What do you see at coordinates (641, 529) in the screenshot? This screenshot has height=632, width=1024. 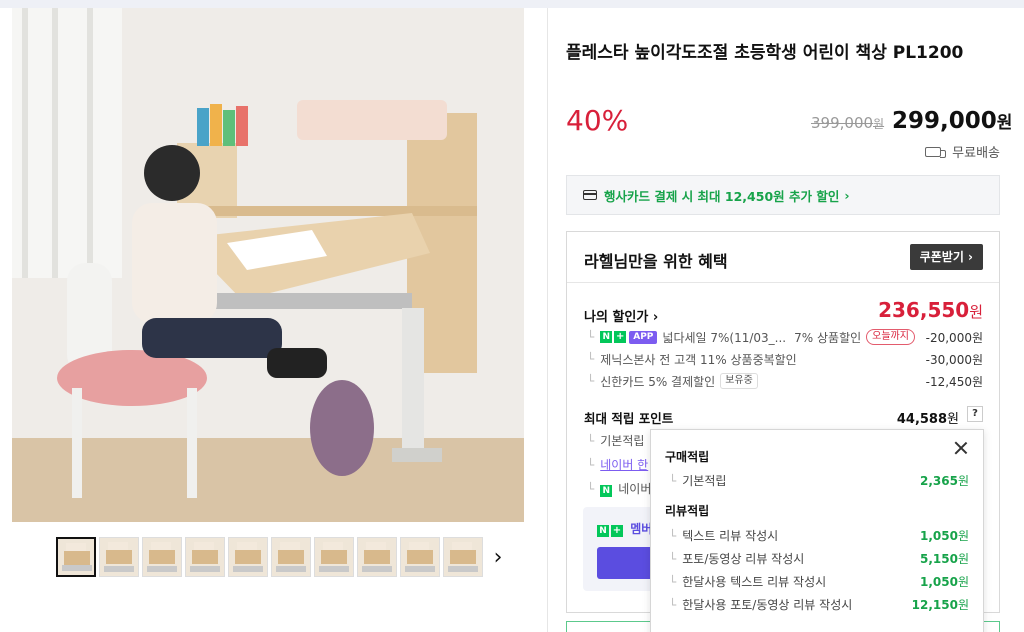 I see `membership-text: 멤버` at bounding box center [641, 529].